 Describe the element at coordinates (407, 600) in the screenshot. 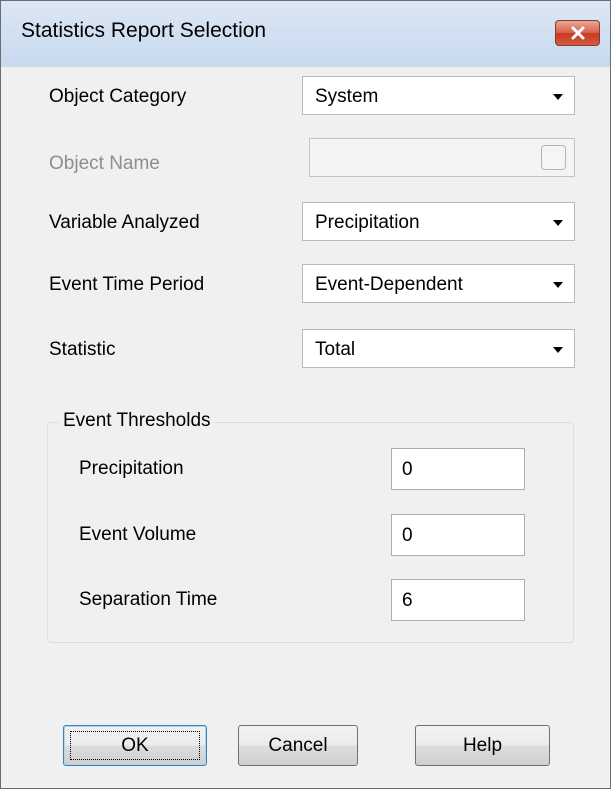

I see `separation-time-threshold-value: 6` at that location.